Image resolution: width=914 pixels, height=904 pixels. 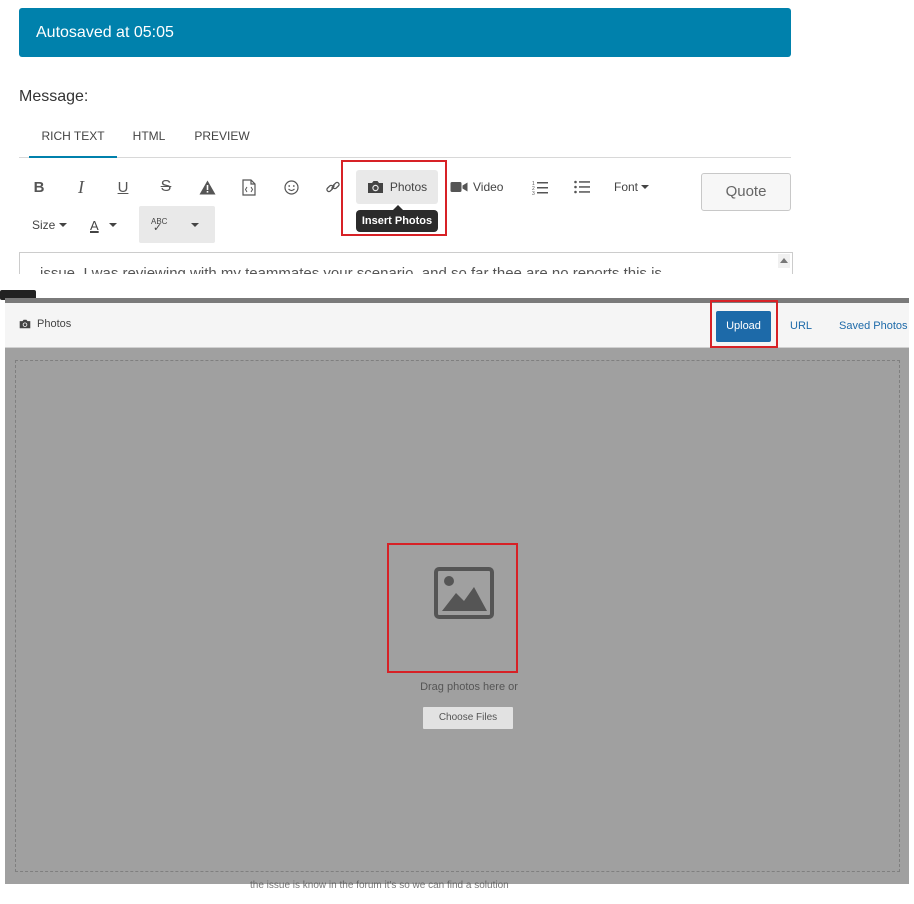 What do you see at coordinates (469, 687) in the screenshot?
I see `drop-instructions: Drag photos here or` at bounding box center [469, 687].